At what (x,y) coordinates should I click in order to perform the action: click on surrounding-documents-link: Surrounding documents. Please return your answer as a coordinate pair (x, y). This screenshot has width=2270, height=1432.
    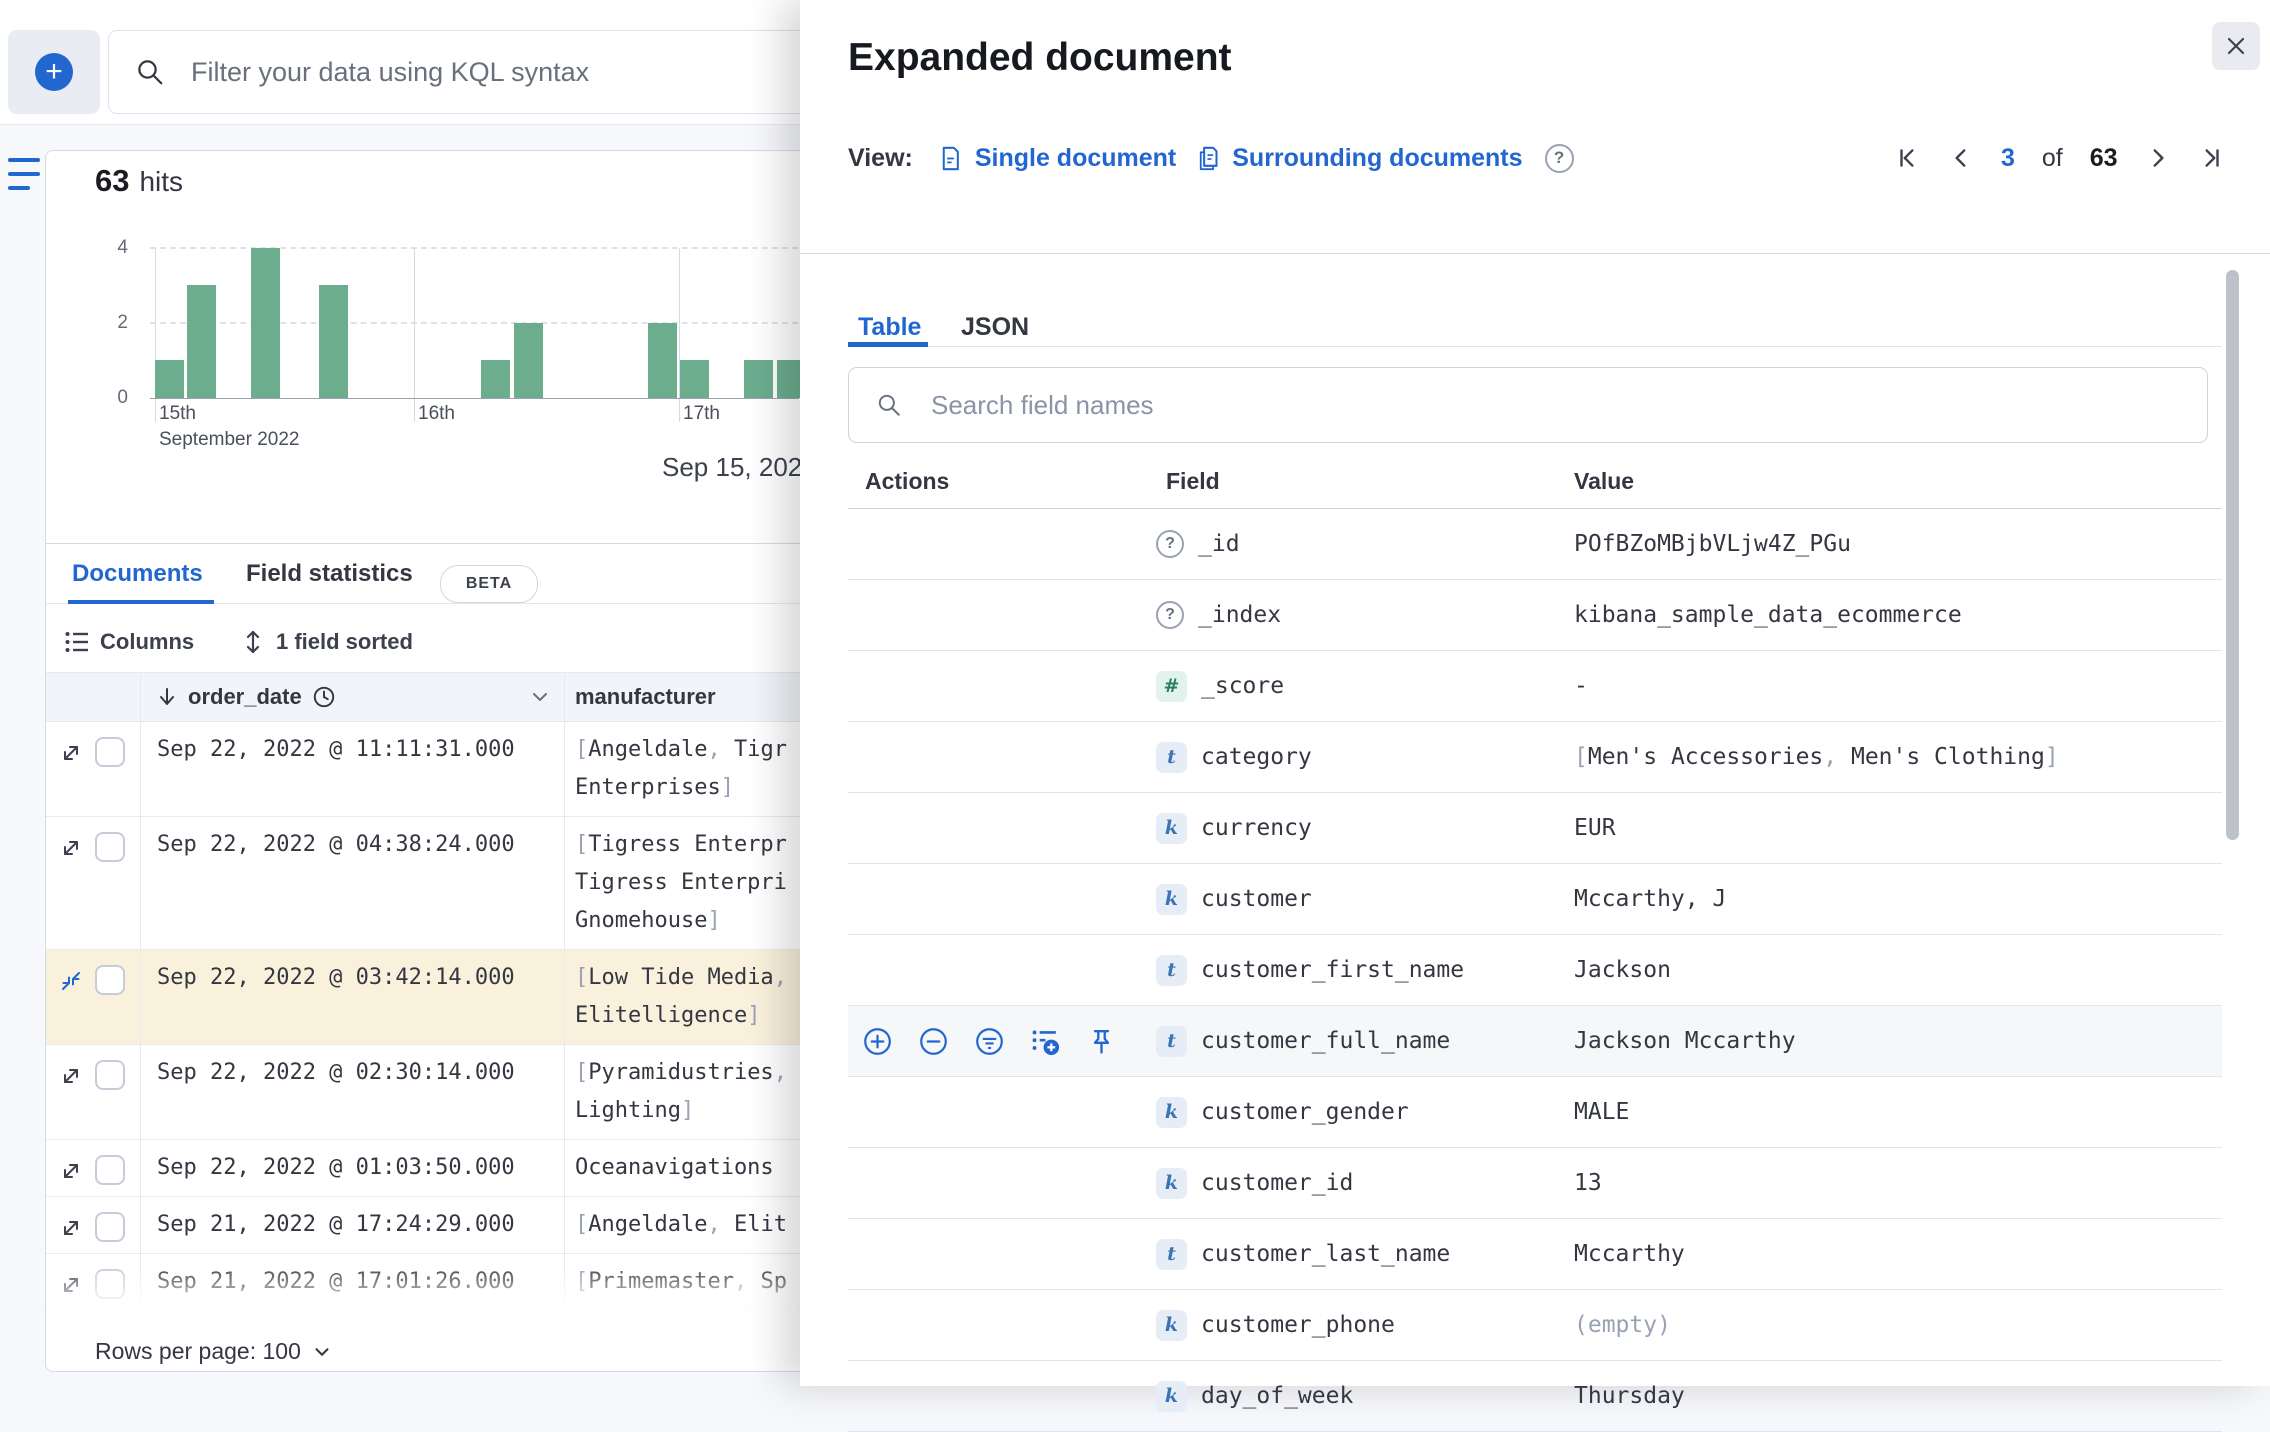
    Looking at the image, I should click on (1358, 158).